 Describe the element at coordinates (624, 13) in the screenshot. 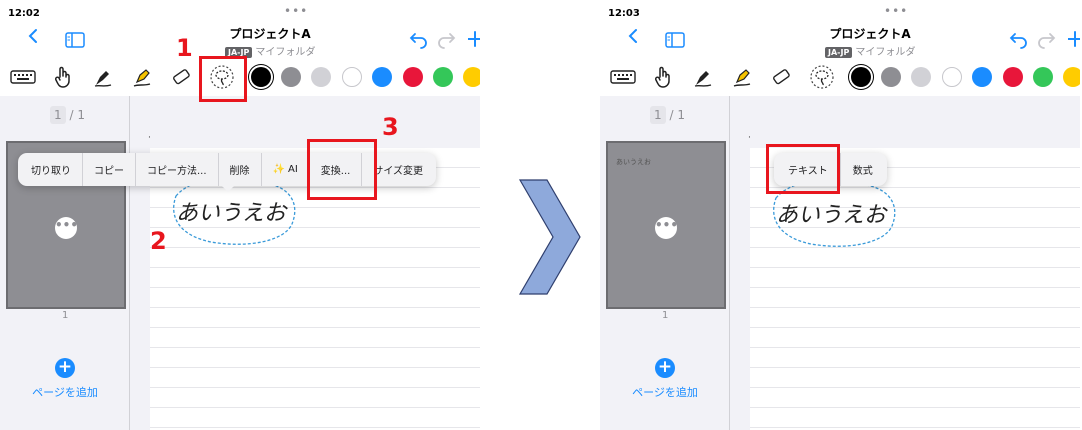

I see `status-time: 12:03` at that location.